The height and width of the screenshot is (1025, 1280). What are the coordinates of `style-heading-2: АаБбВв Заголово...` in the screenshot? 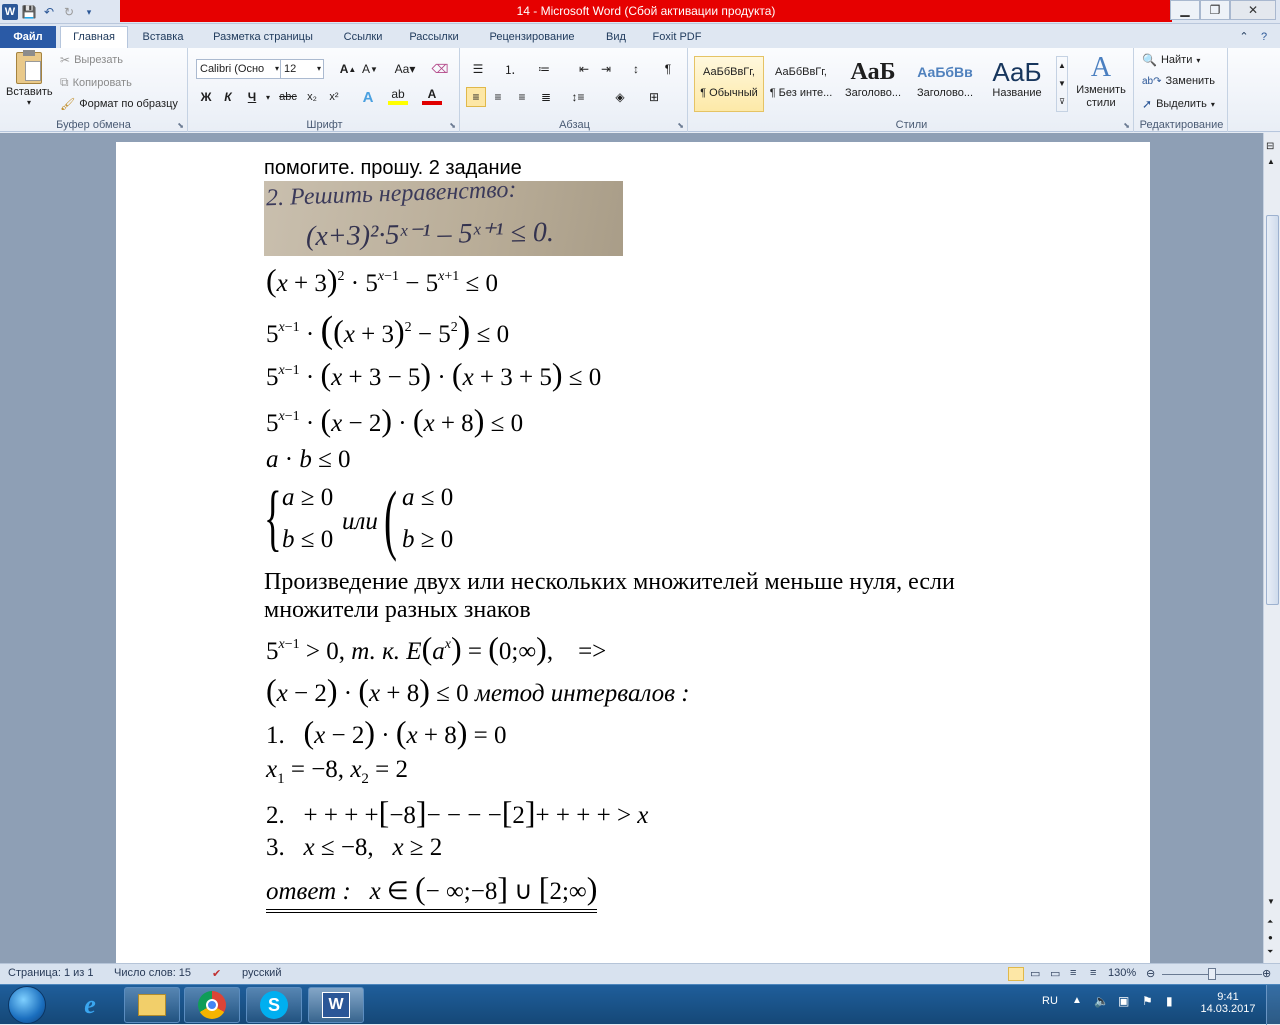 It's located at (945, 84).